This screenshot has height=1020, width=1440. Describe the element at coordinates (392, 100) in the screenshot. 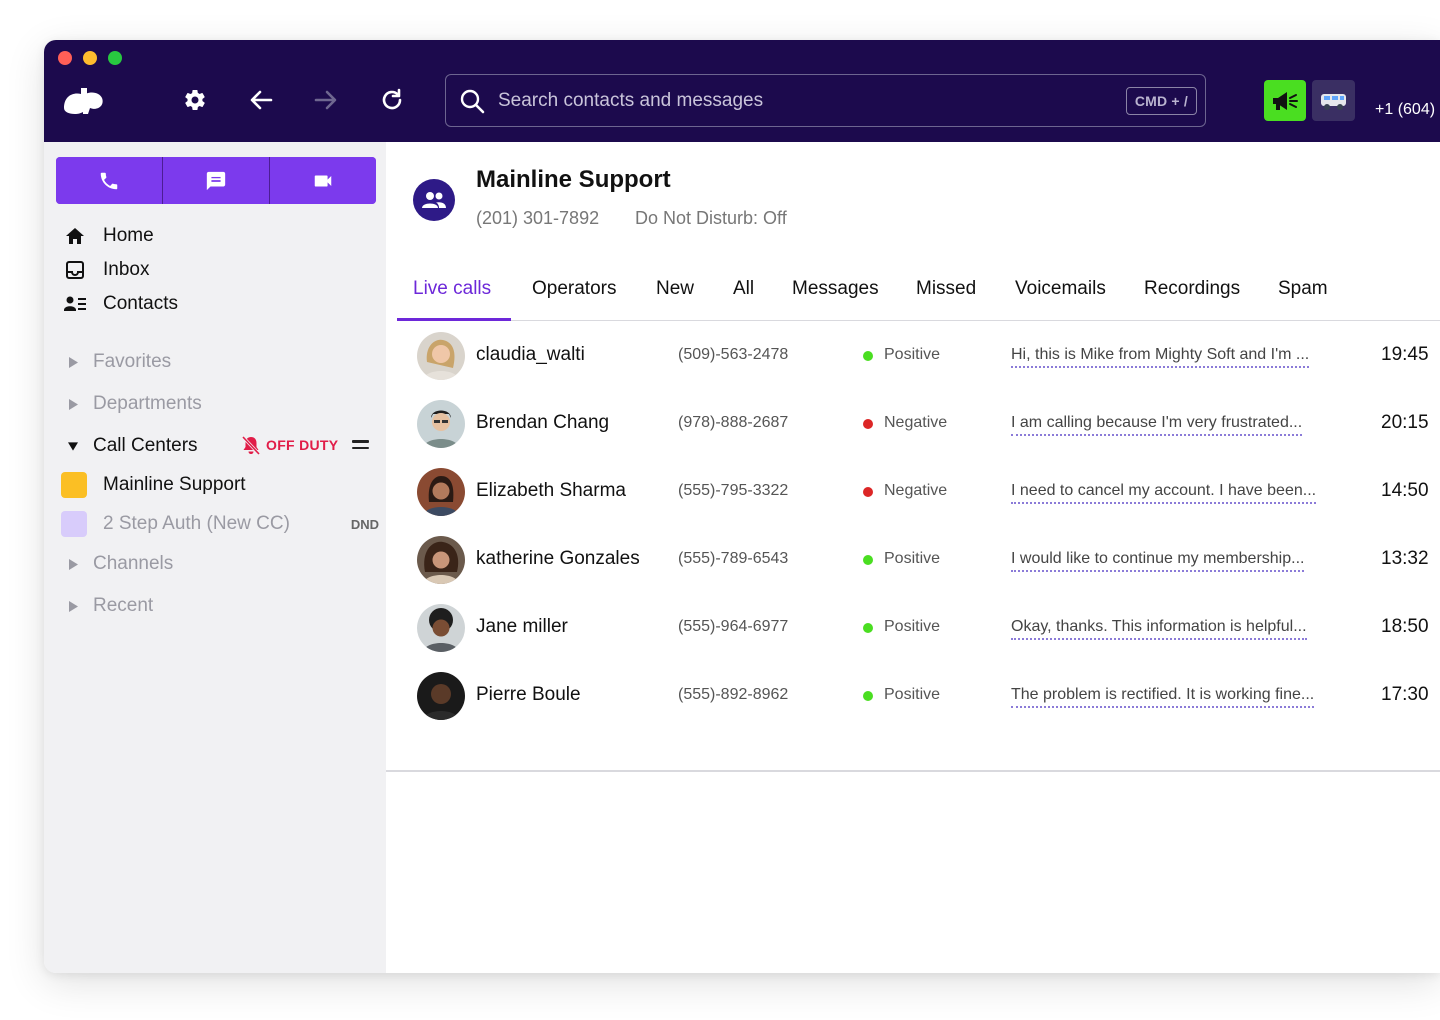

I see `refresh-icon` at that location.